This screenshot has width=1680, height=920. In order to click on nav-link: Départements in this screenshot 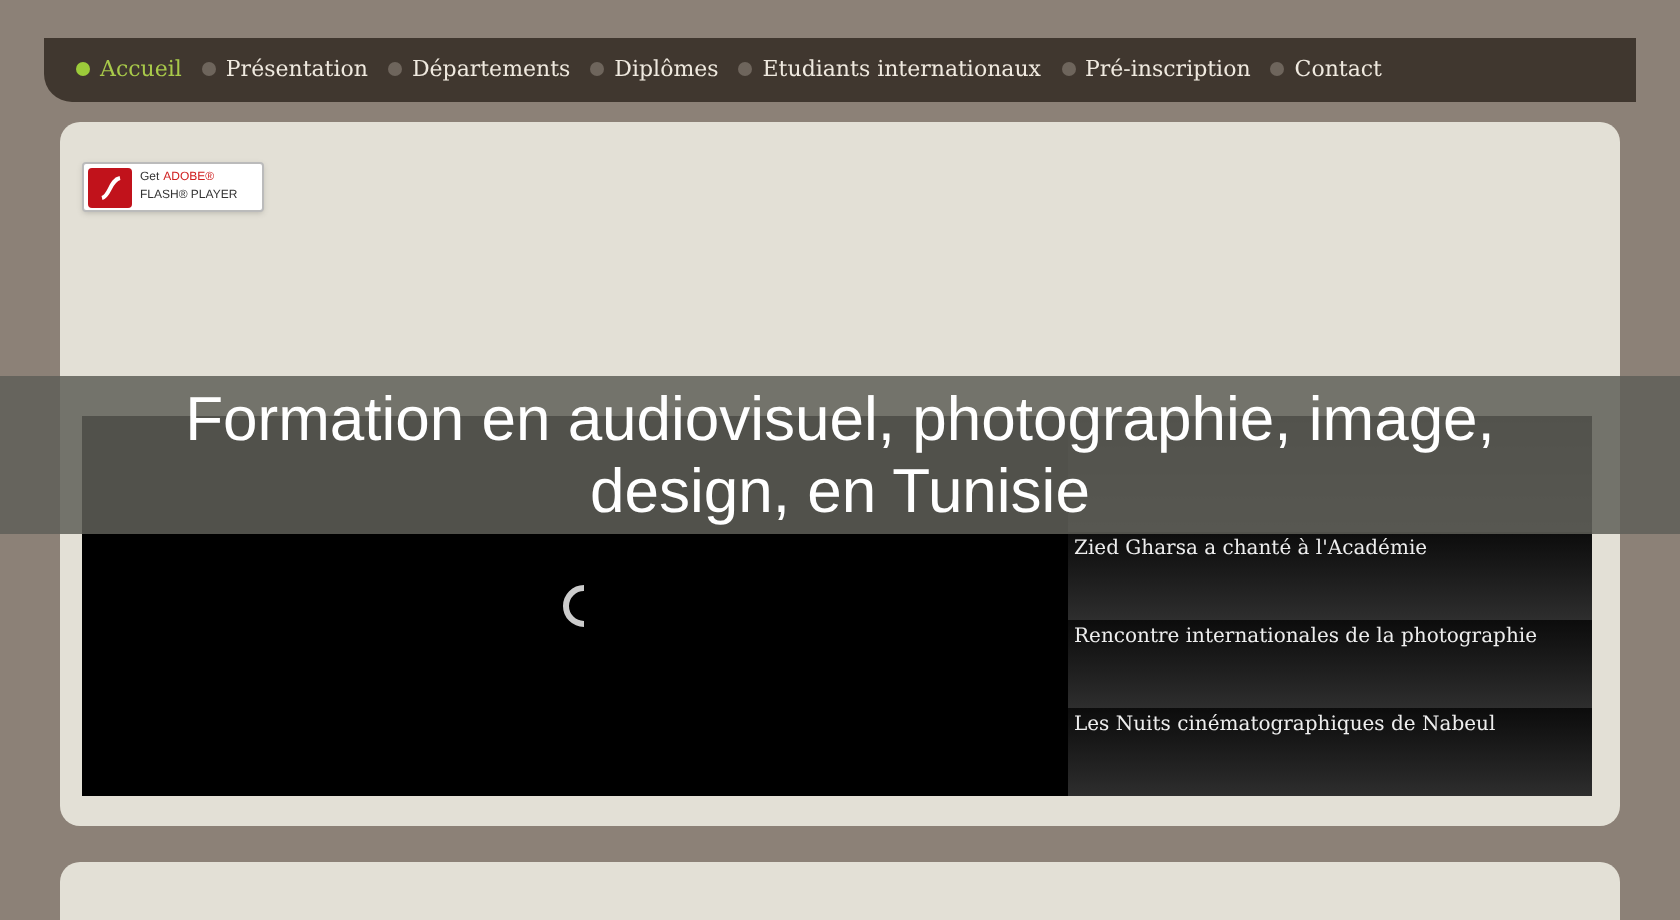, I will do `click(479, 70)`.